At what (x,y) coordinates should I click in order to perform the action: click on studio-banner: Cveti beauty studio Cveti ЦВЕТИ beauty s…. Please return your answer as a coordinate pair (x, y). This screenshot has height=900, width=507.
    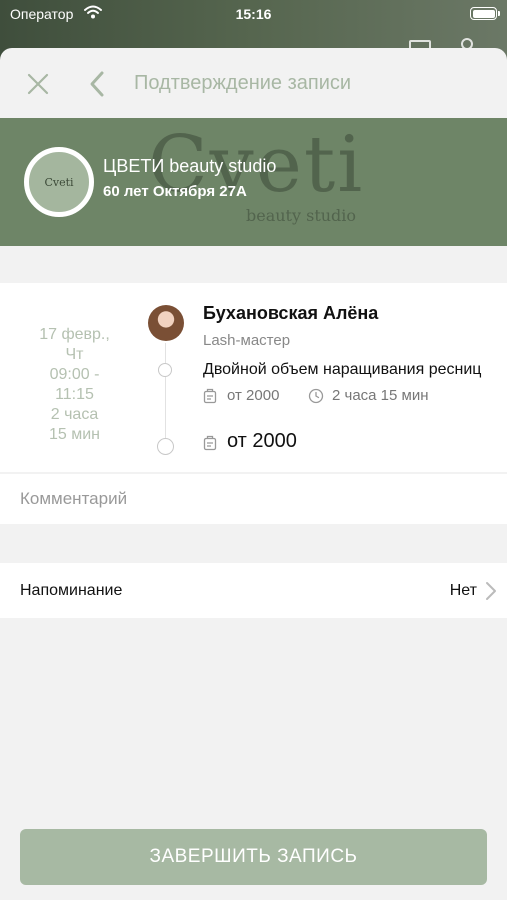
    Looking at the image, I should click on (253, 182).